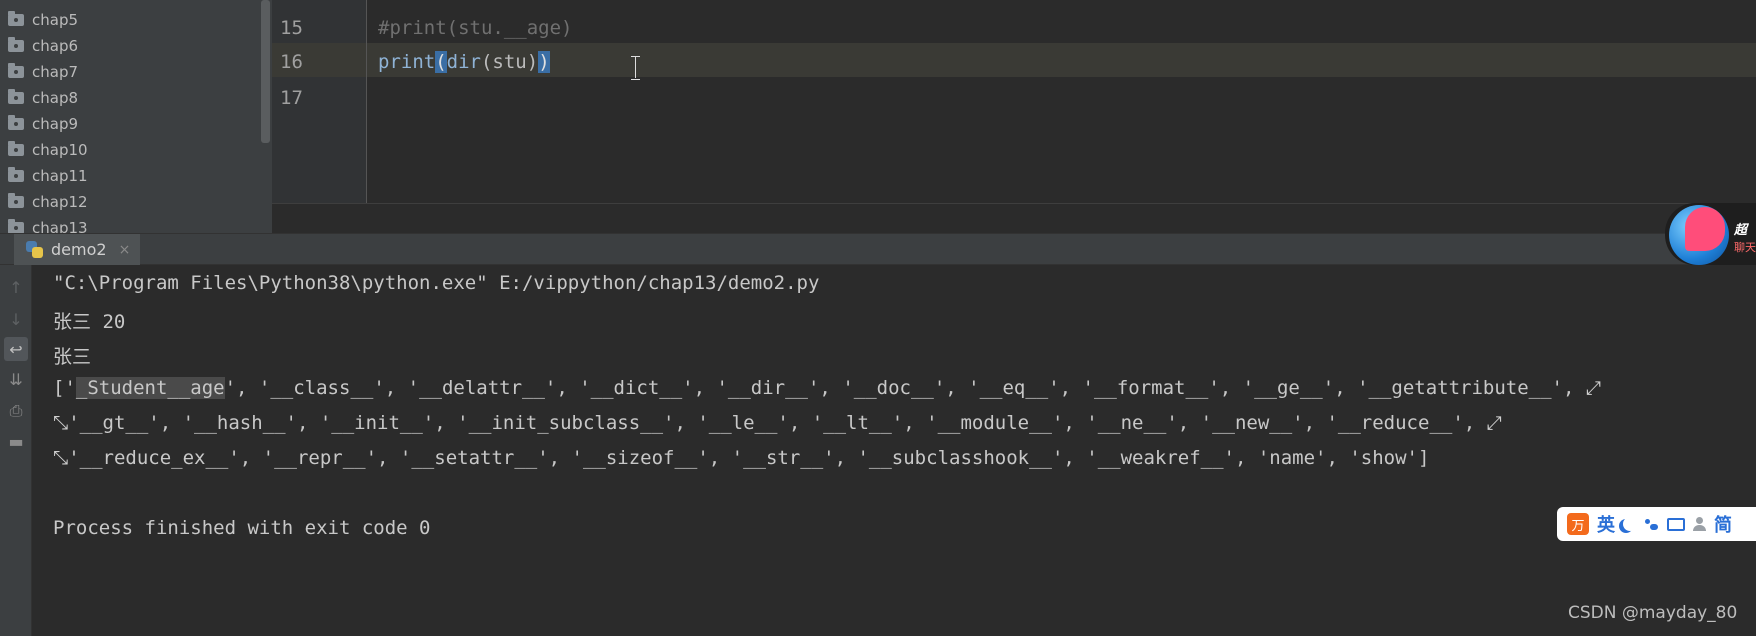 This screenshot has height=636, width=1756. What do you see at coordinates (1014, 218) in the screenshot?
I see `editor-footer` at bounding box center [1014, 218].